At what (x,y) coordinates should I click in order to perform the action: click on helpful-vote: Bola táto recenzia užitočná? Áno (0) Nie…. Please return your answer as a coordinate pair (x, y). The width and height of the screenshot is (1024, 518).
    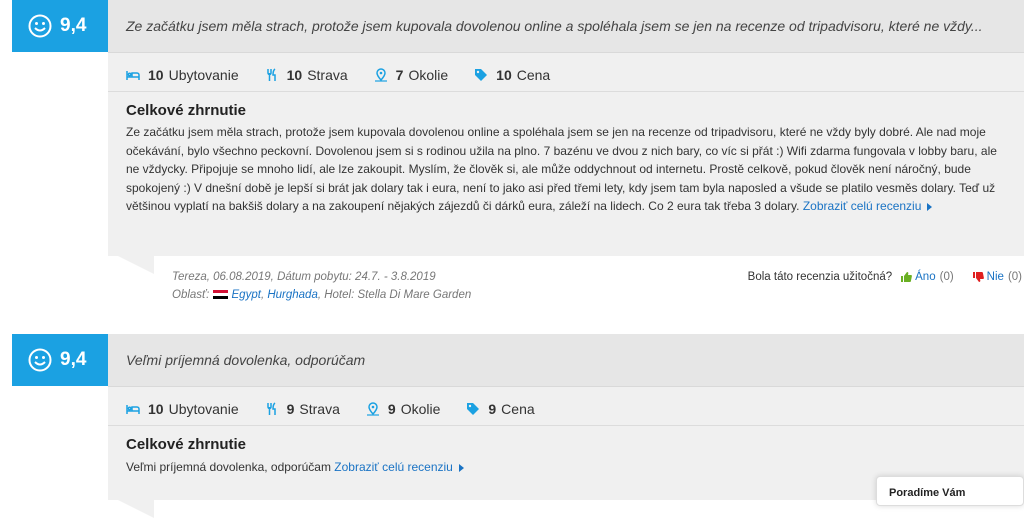
    Looking at the image, I should click on (885, 277).